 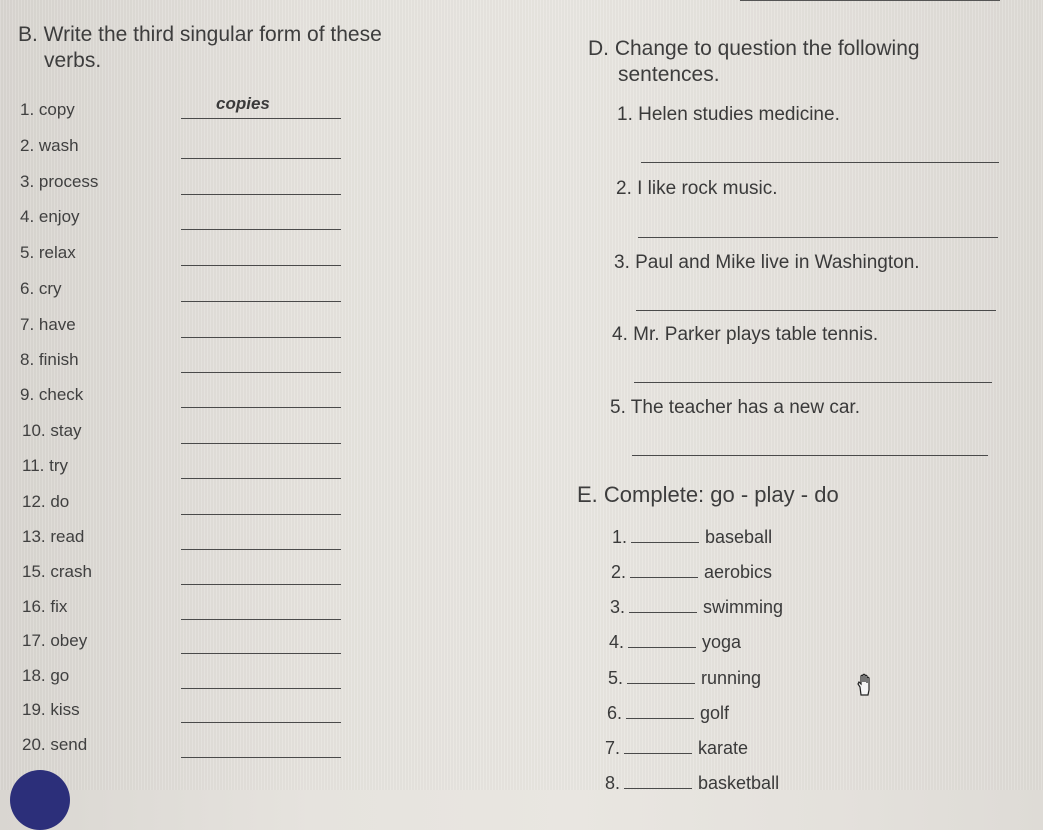 What do you see at coordinates (41, 288) in the screenshot?
I see `verb-item-label: 6. cry` at bounding box center [41, 288].